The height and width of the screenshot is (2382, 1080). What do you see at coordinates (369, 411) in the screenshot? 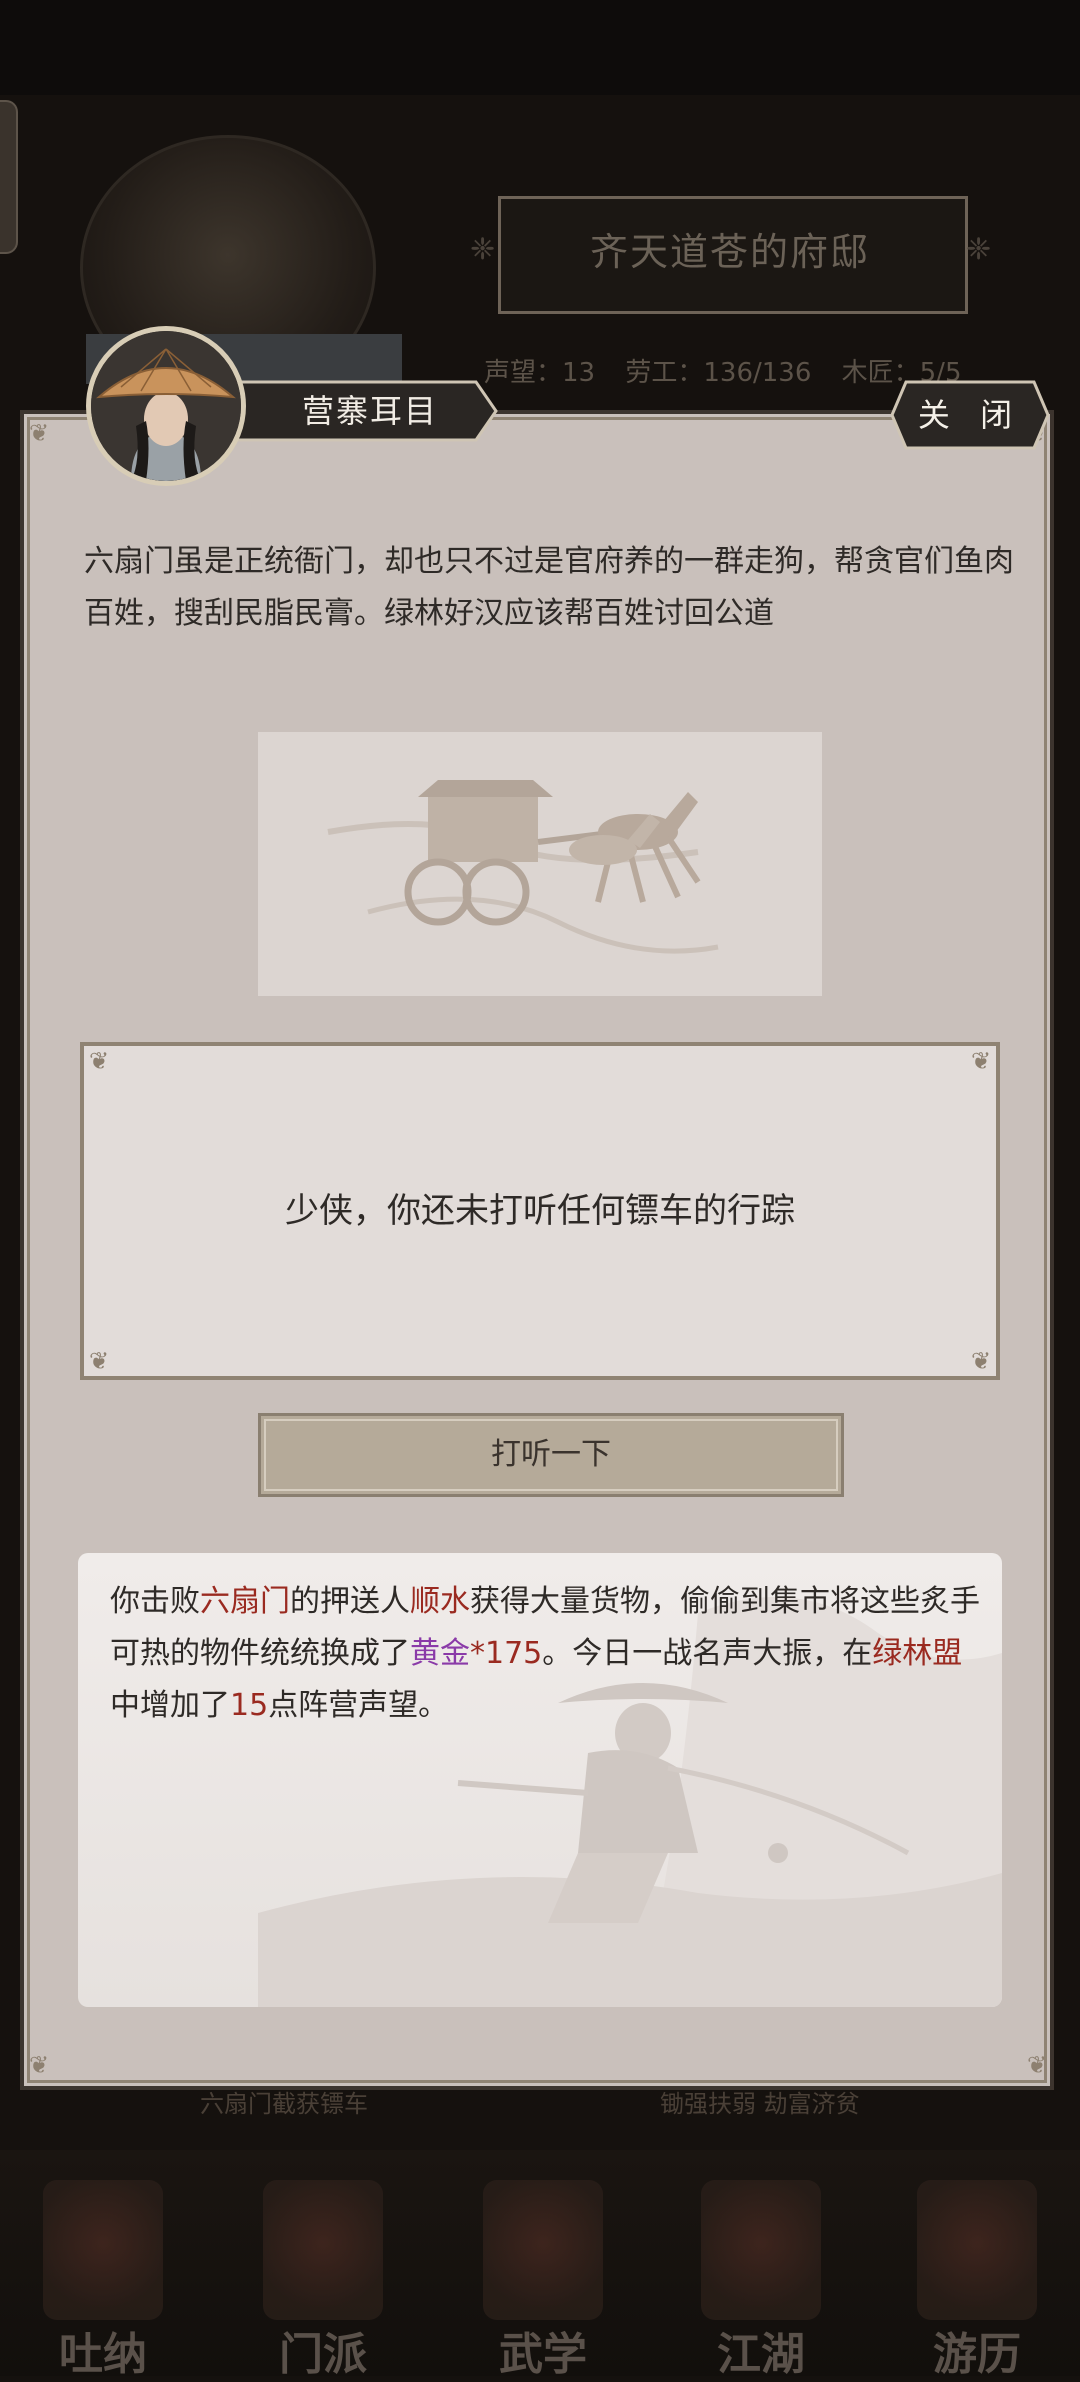
I see `dialog-title: 营寨耳目` at bounding box center [369, 411].